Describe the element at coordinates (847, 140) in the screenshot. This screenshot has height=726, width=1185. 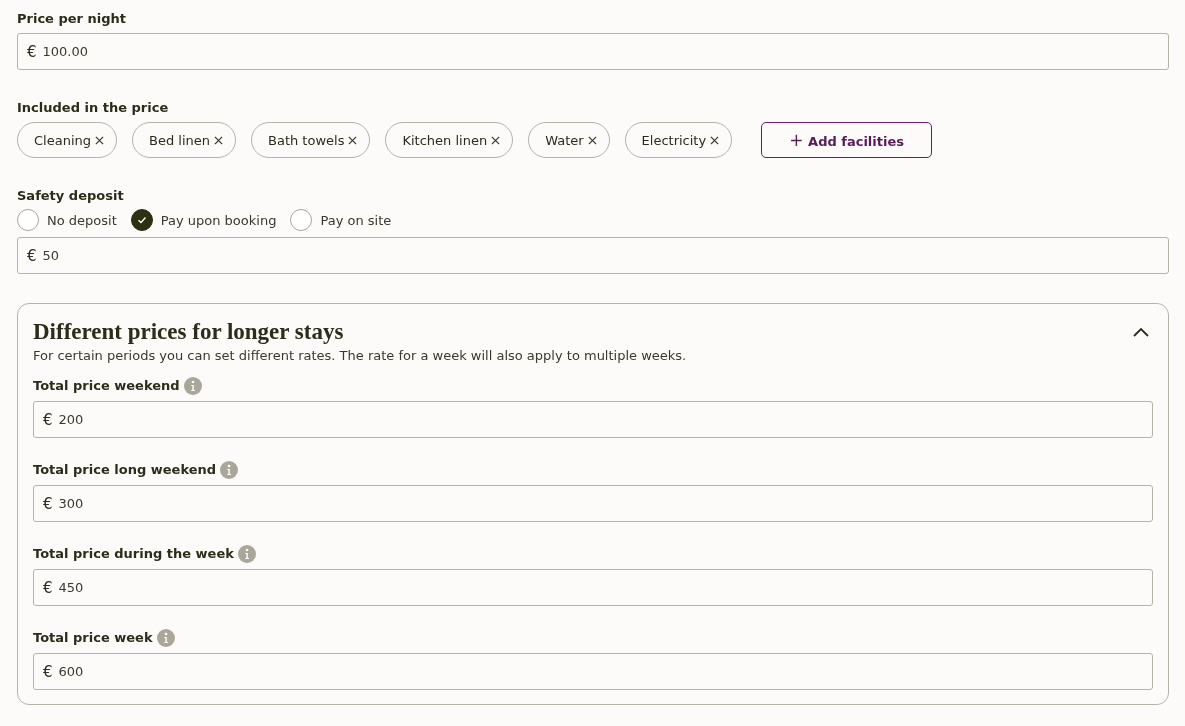
I see `add-facilities-button: + Add facilities` at that location.